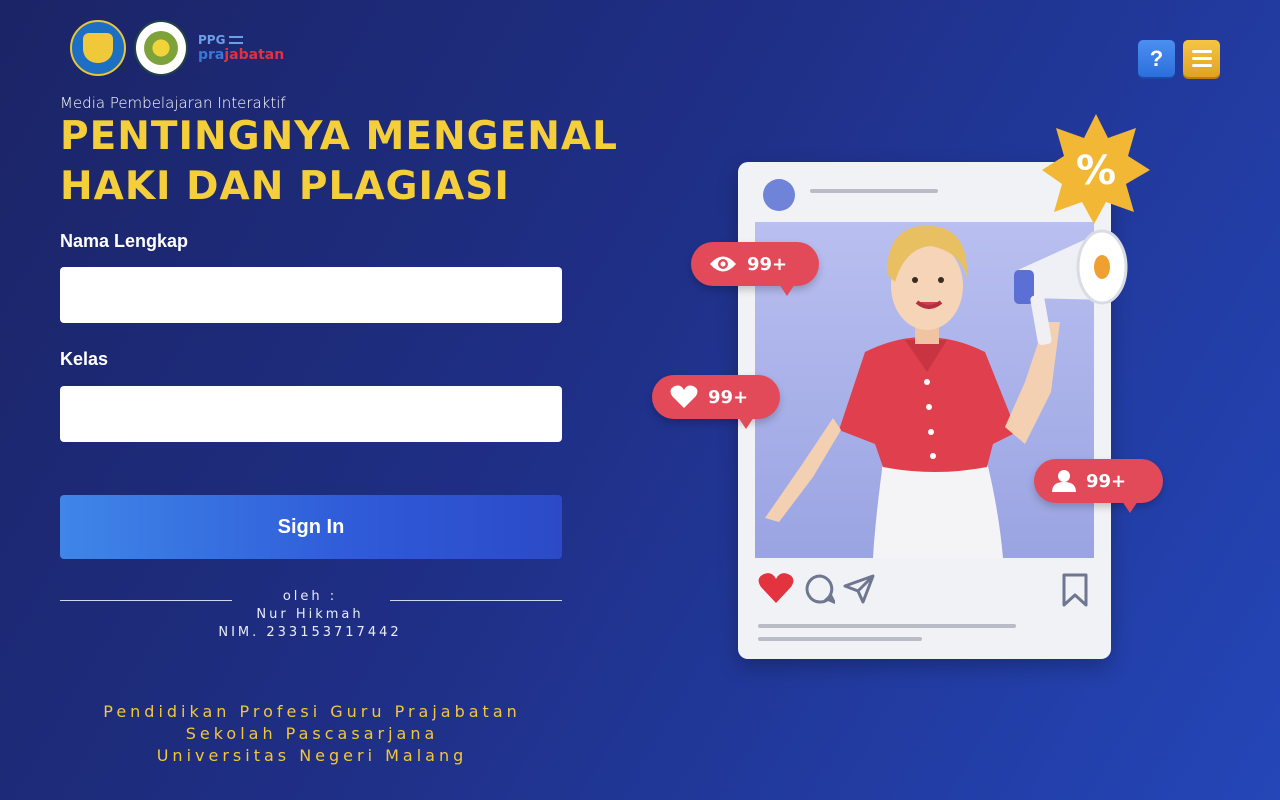 Image resolution: width=1280 pixels, height=800 pixels. I want to click on um-logo, so click(161, 48).